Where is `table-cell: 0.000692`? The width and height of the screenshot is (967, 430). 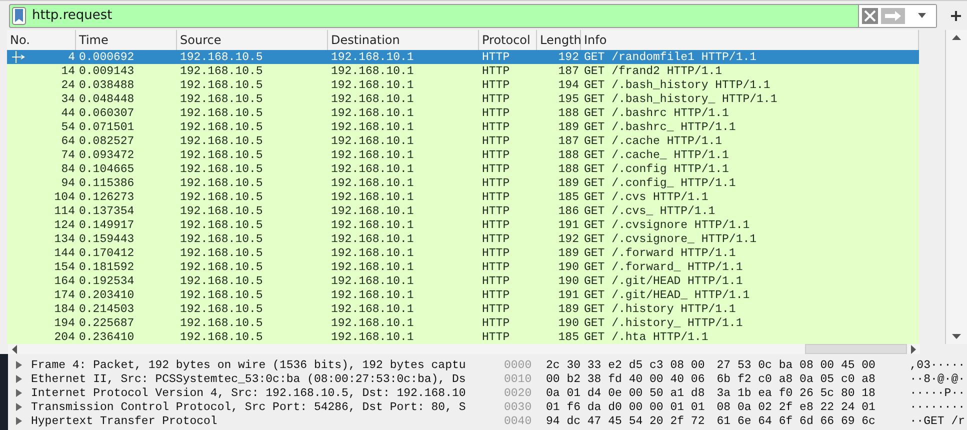 table-cell: 0.000692 is located at coordinates (106, 57).